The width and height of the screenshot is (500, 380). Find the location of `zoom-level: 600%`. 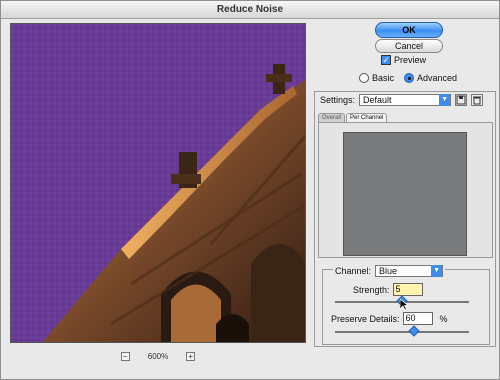

zoom-level: 600% is located at coordinates (158, 356).